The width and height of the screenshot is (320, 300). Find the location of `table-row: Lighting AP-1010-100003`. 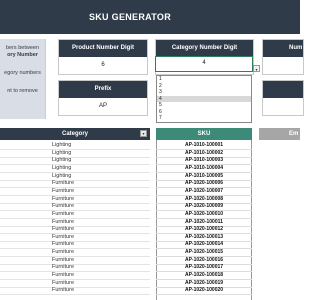

table-row: Lighting AP-1010-100003 is located at coordinates (150, 161).